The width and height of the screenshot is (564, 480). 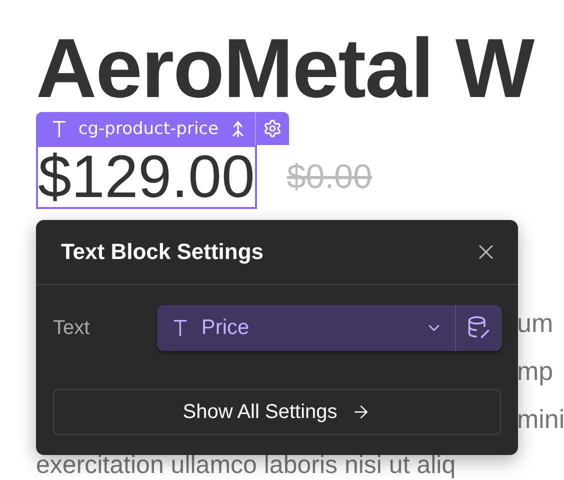 I want to click on panel-title: Text Block Settings, so click(x=162, y=252).